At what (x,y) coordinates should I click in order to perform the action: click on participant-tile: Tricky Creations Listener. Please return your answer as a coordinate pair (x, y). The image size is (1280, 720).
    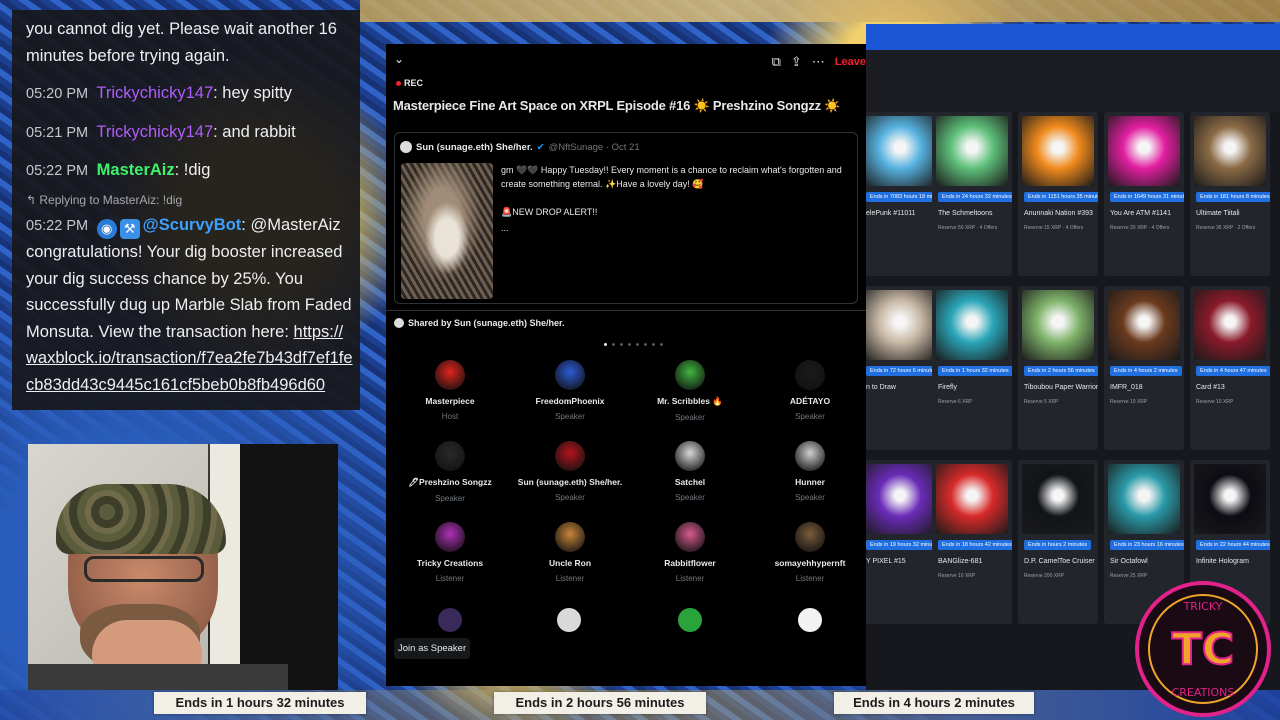
    Looking at the image, I should click on (450, 552).